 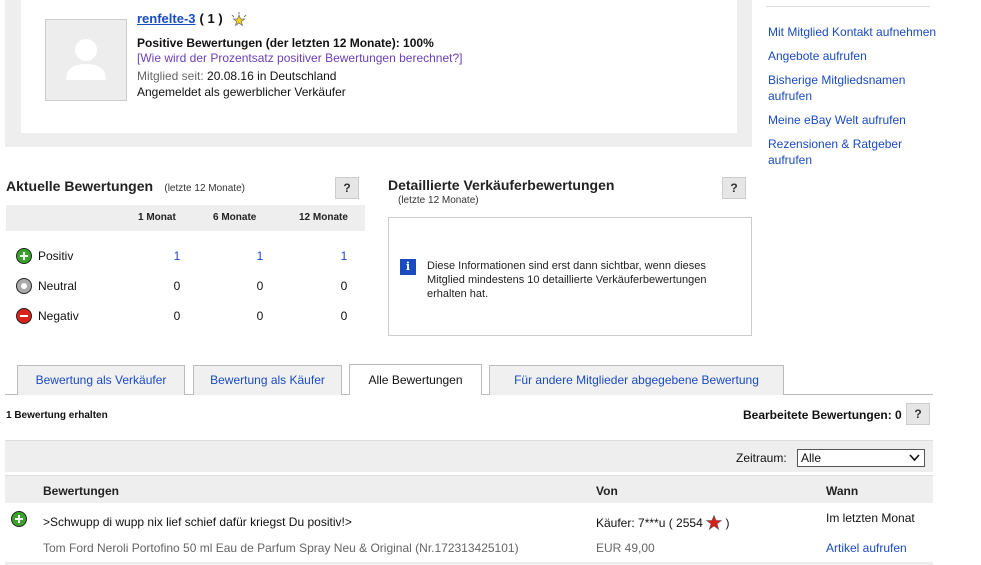 What do you see at coordinates (267, 380) in the screenshot?
I see `tab-buyer-feedback: Bewertung als Käufer` at bounding box center [267, 380].